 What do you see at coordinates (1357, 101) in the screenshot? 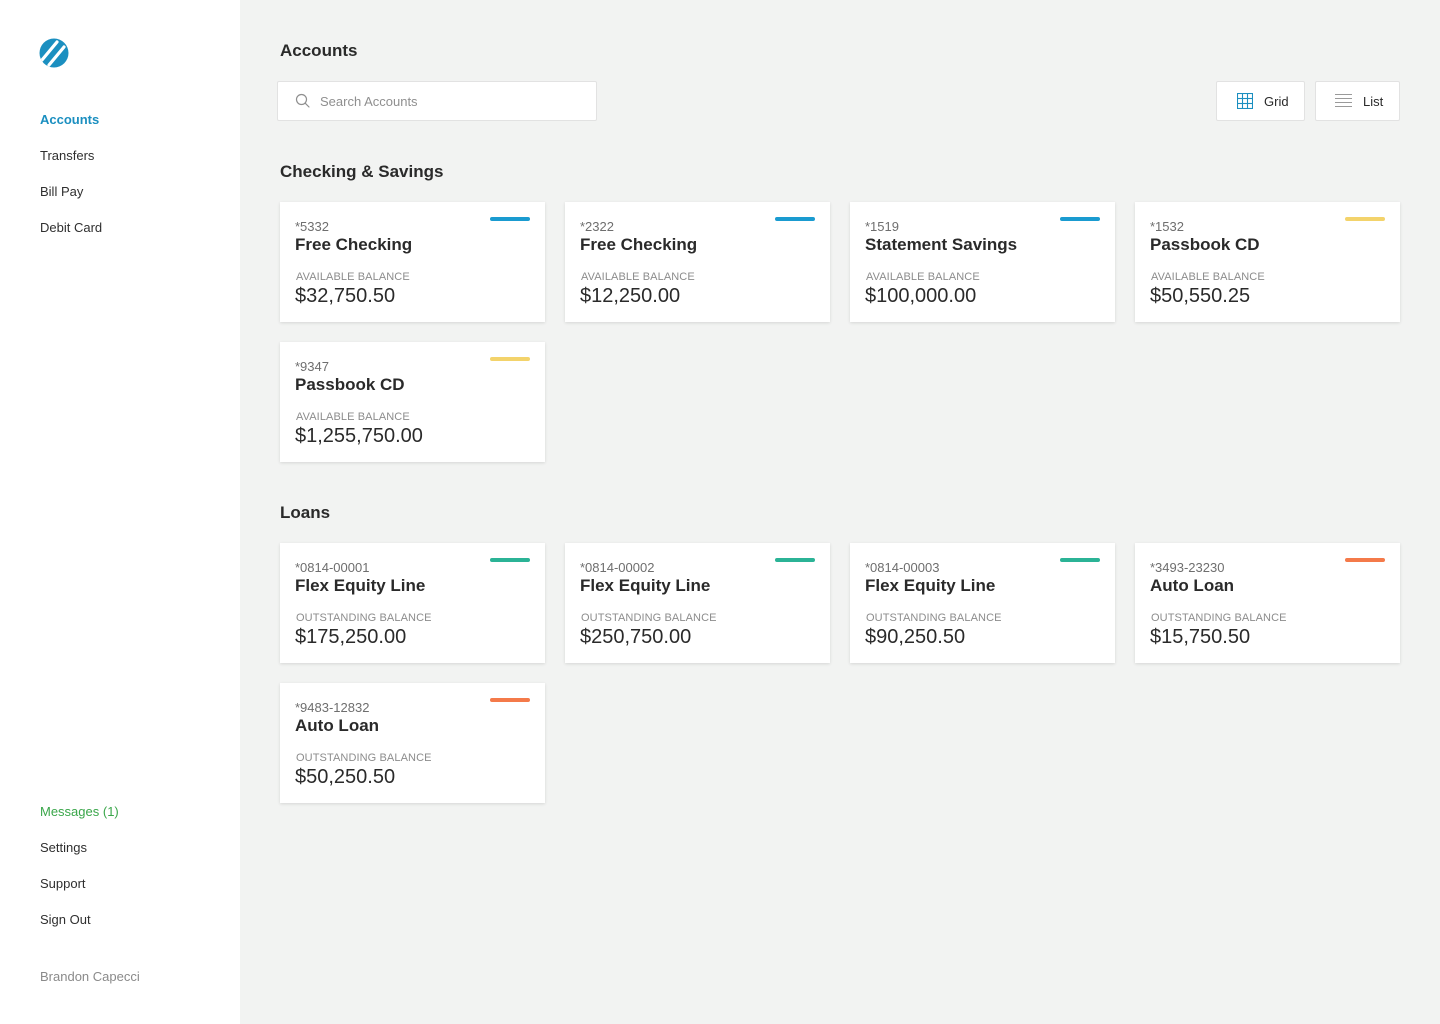
I see `list-view-button: List` at bounding box center [1357, 101].